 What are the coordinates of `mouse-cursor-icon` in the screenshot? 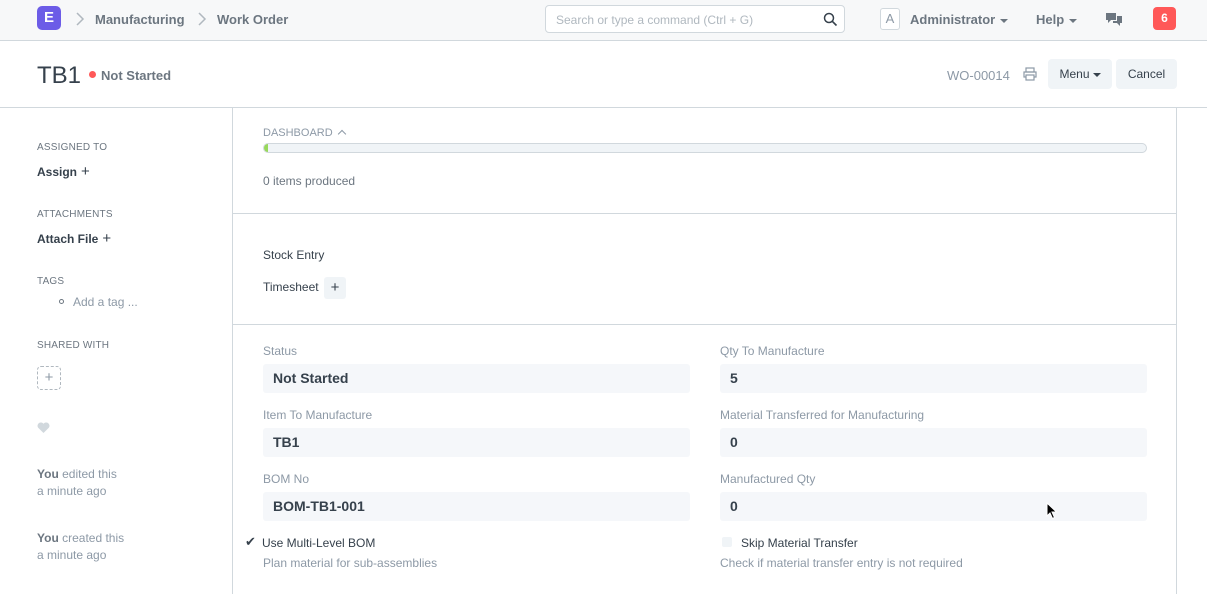 It's located at (1052, 511).